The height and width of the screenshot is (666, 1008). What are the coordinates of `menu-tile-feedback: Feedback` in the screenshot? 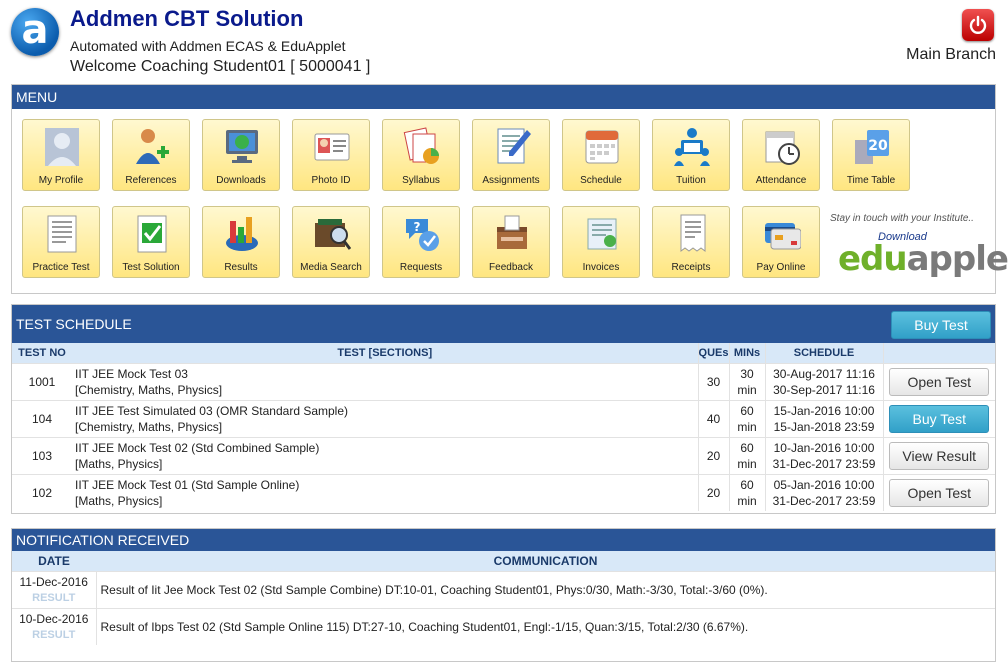 It's located at (511, 242).